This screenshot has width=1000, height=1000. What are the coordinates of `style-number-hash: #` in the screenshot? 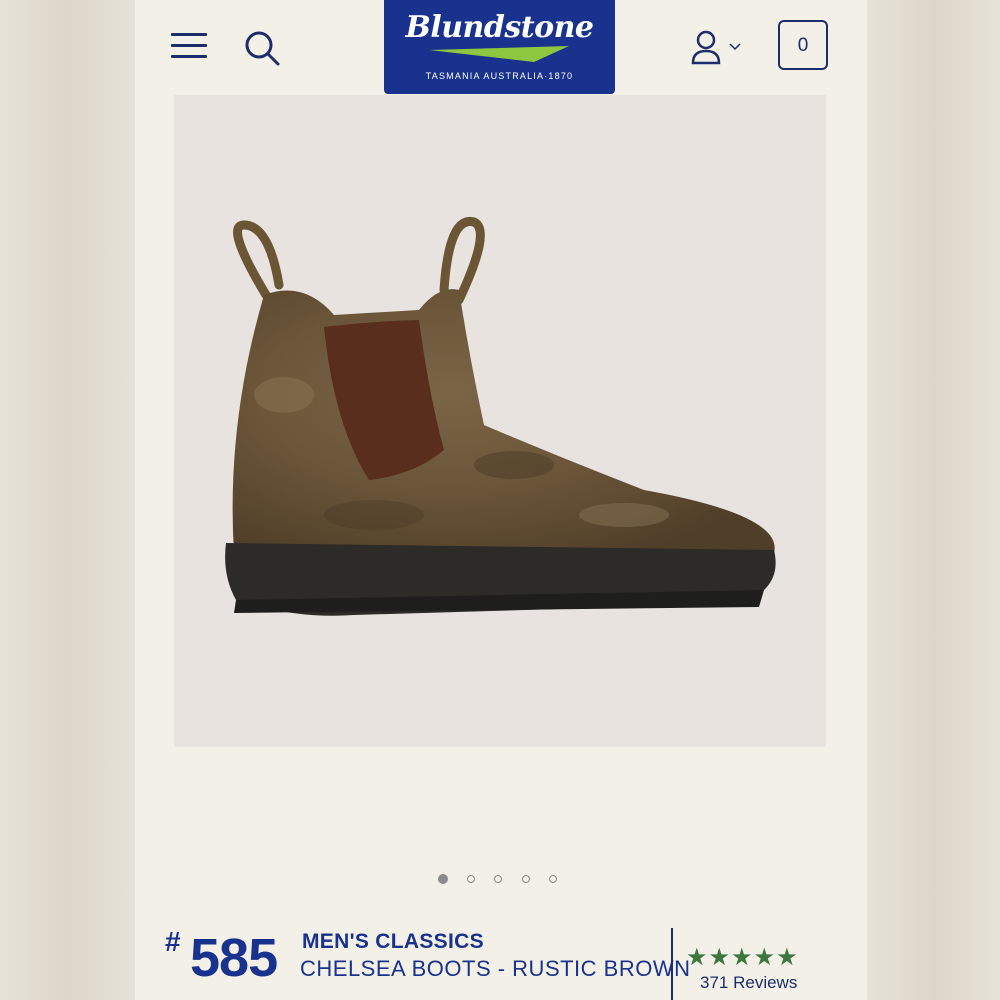 It's located at (173, 941).